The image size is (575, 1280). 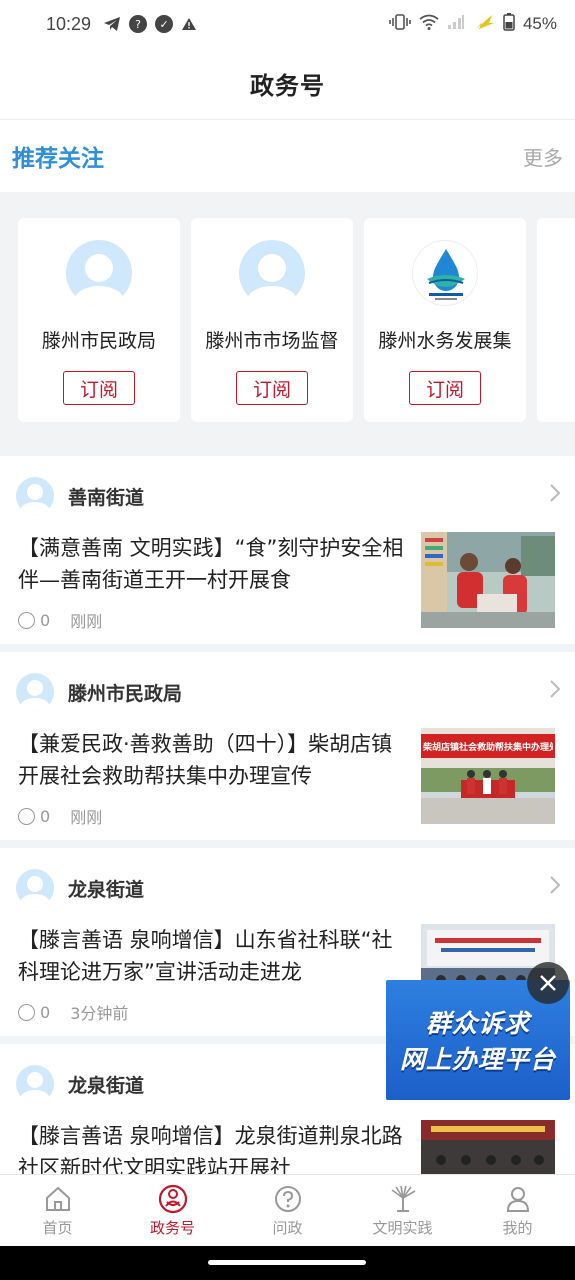 I want to click on news-headline: 【滕言善语 泉响增信】龙泉街道荆泉北路社区新时代文明实践站开展社, so click(x=211, y=1147).